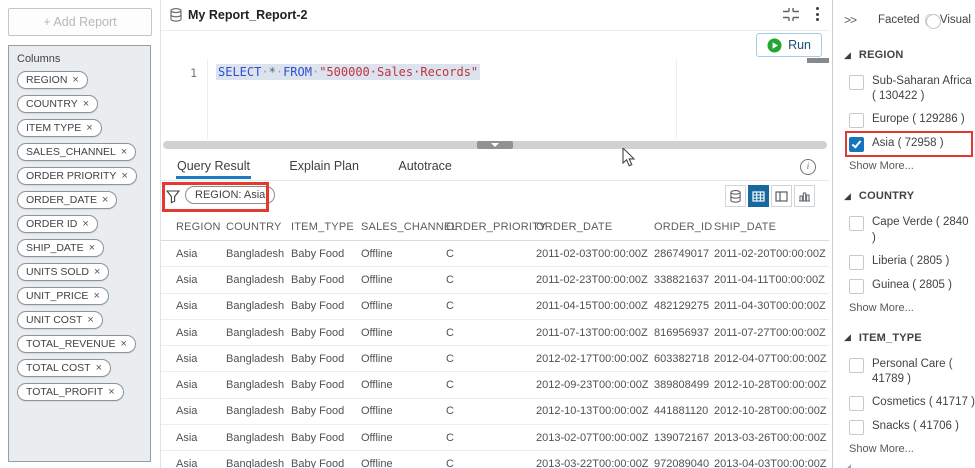 The height and width of the screenshot is (468, 975). I want to click on column-header: ITEM_TYPE, so click(326, 227).